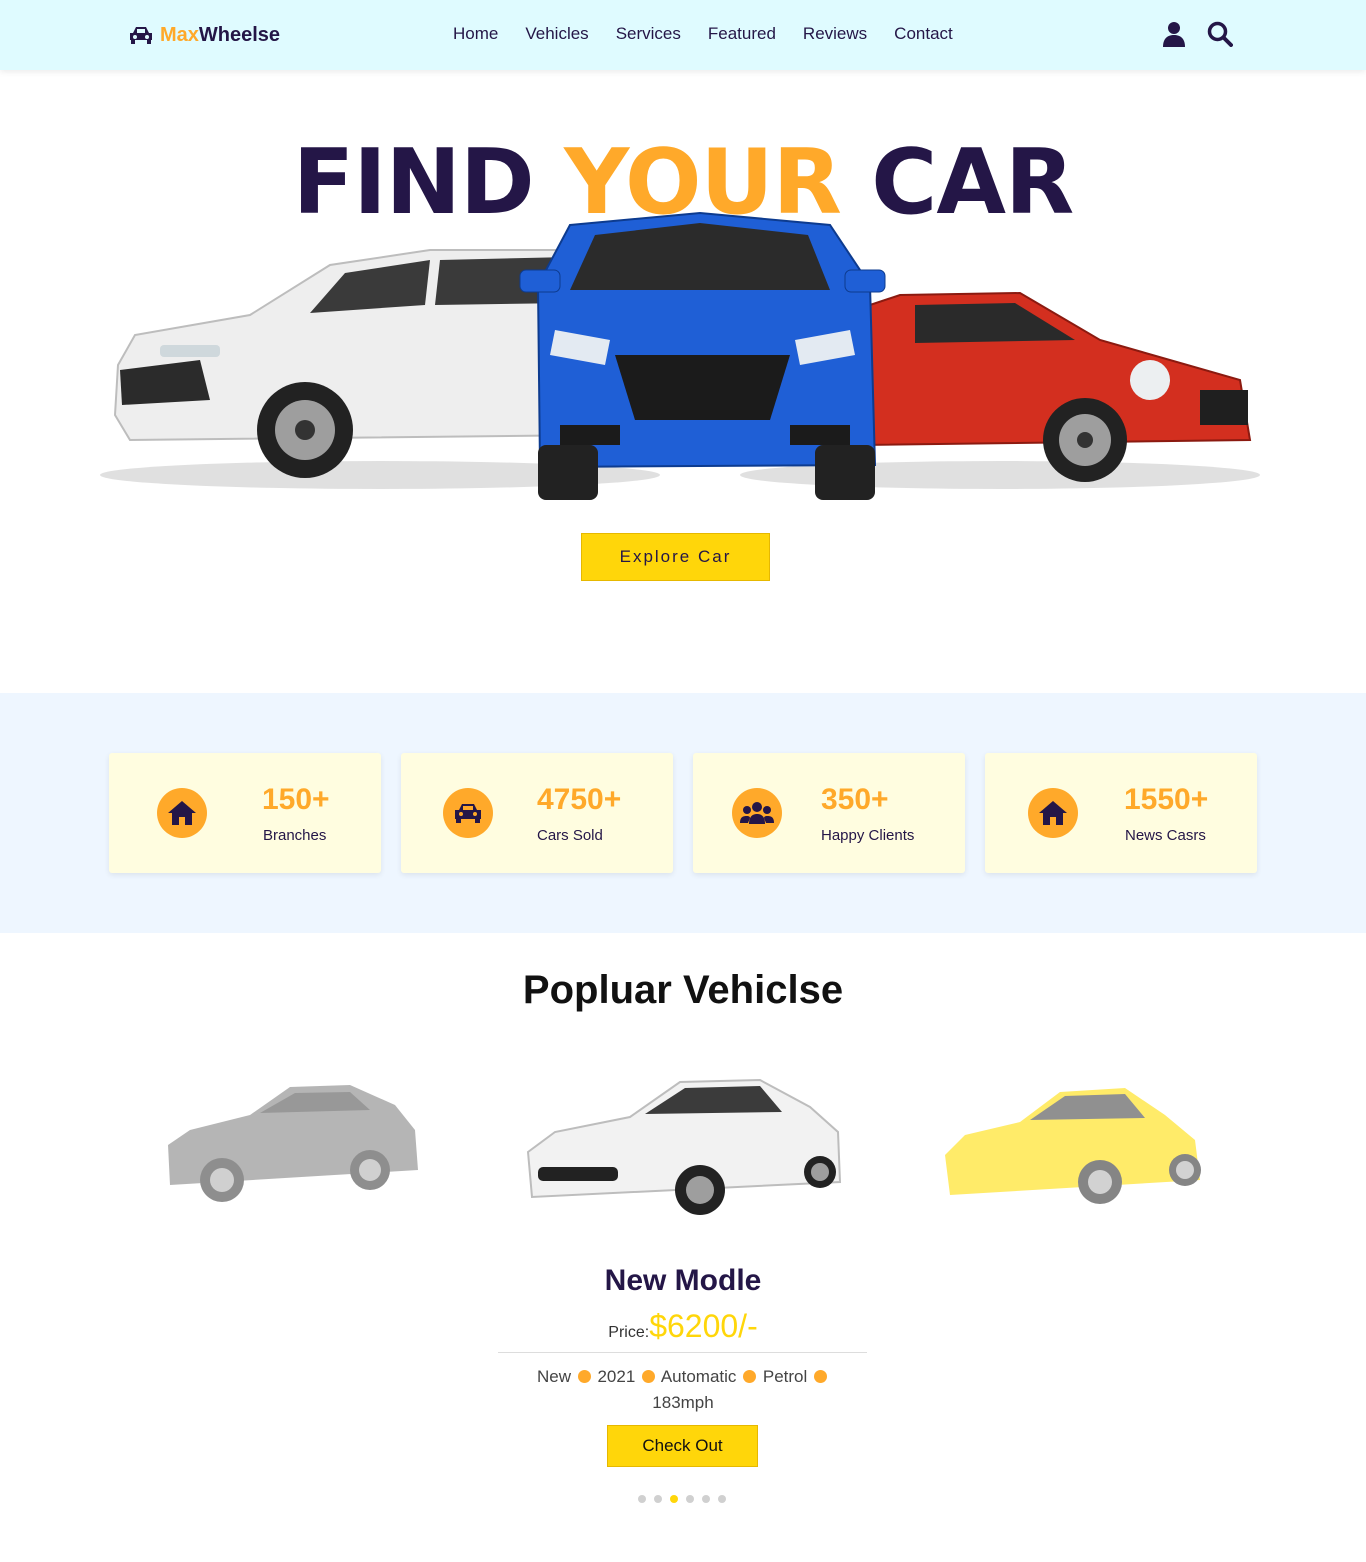 The width and height of the screenshot is (1366, 1562). Describe the element at coordinates (683, 1390) in the screenshot. I see `vehicle-specs: New 2021 Automatic Petrol 183mph` at that location.